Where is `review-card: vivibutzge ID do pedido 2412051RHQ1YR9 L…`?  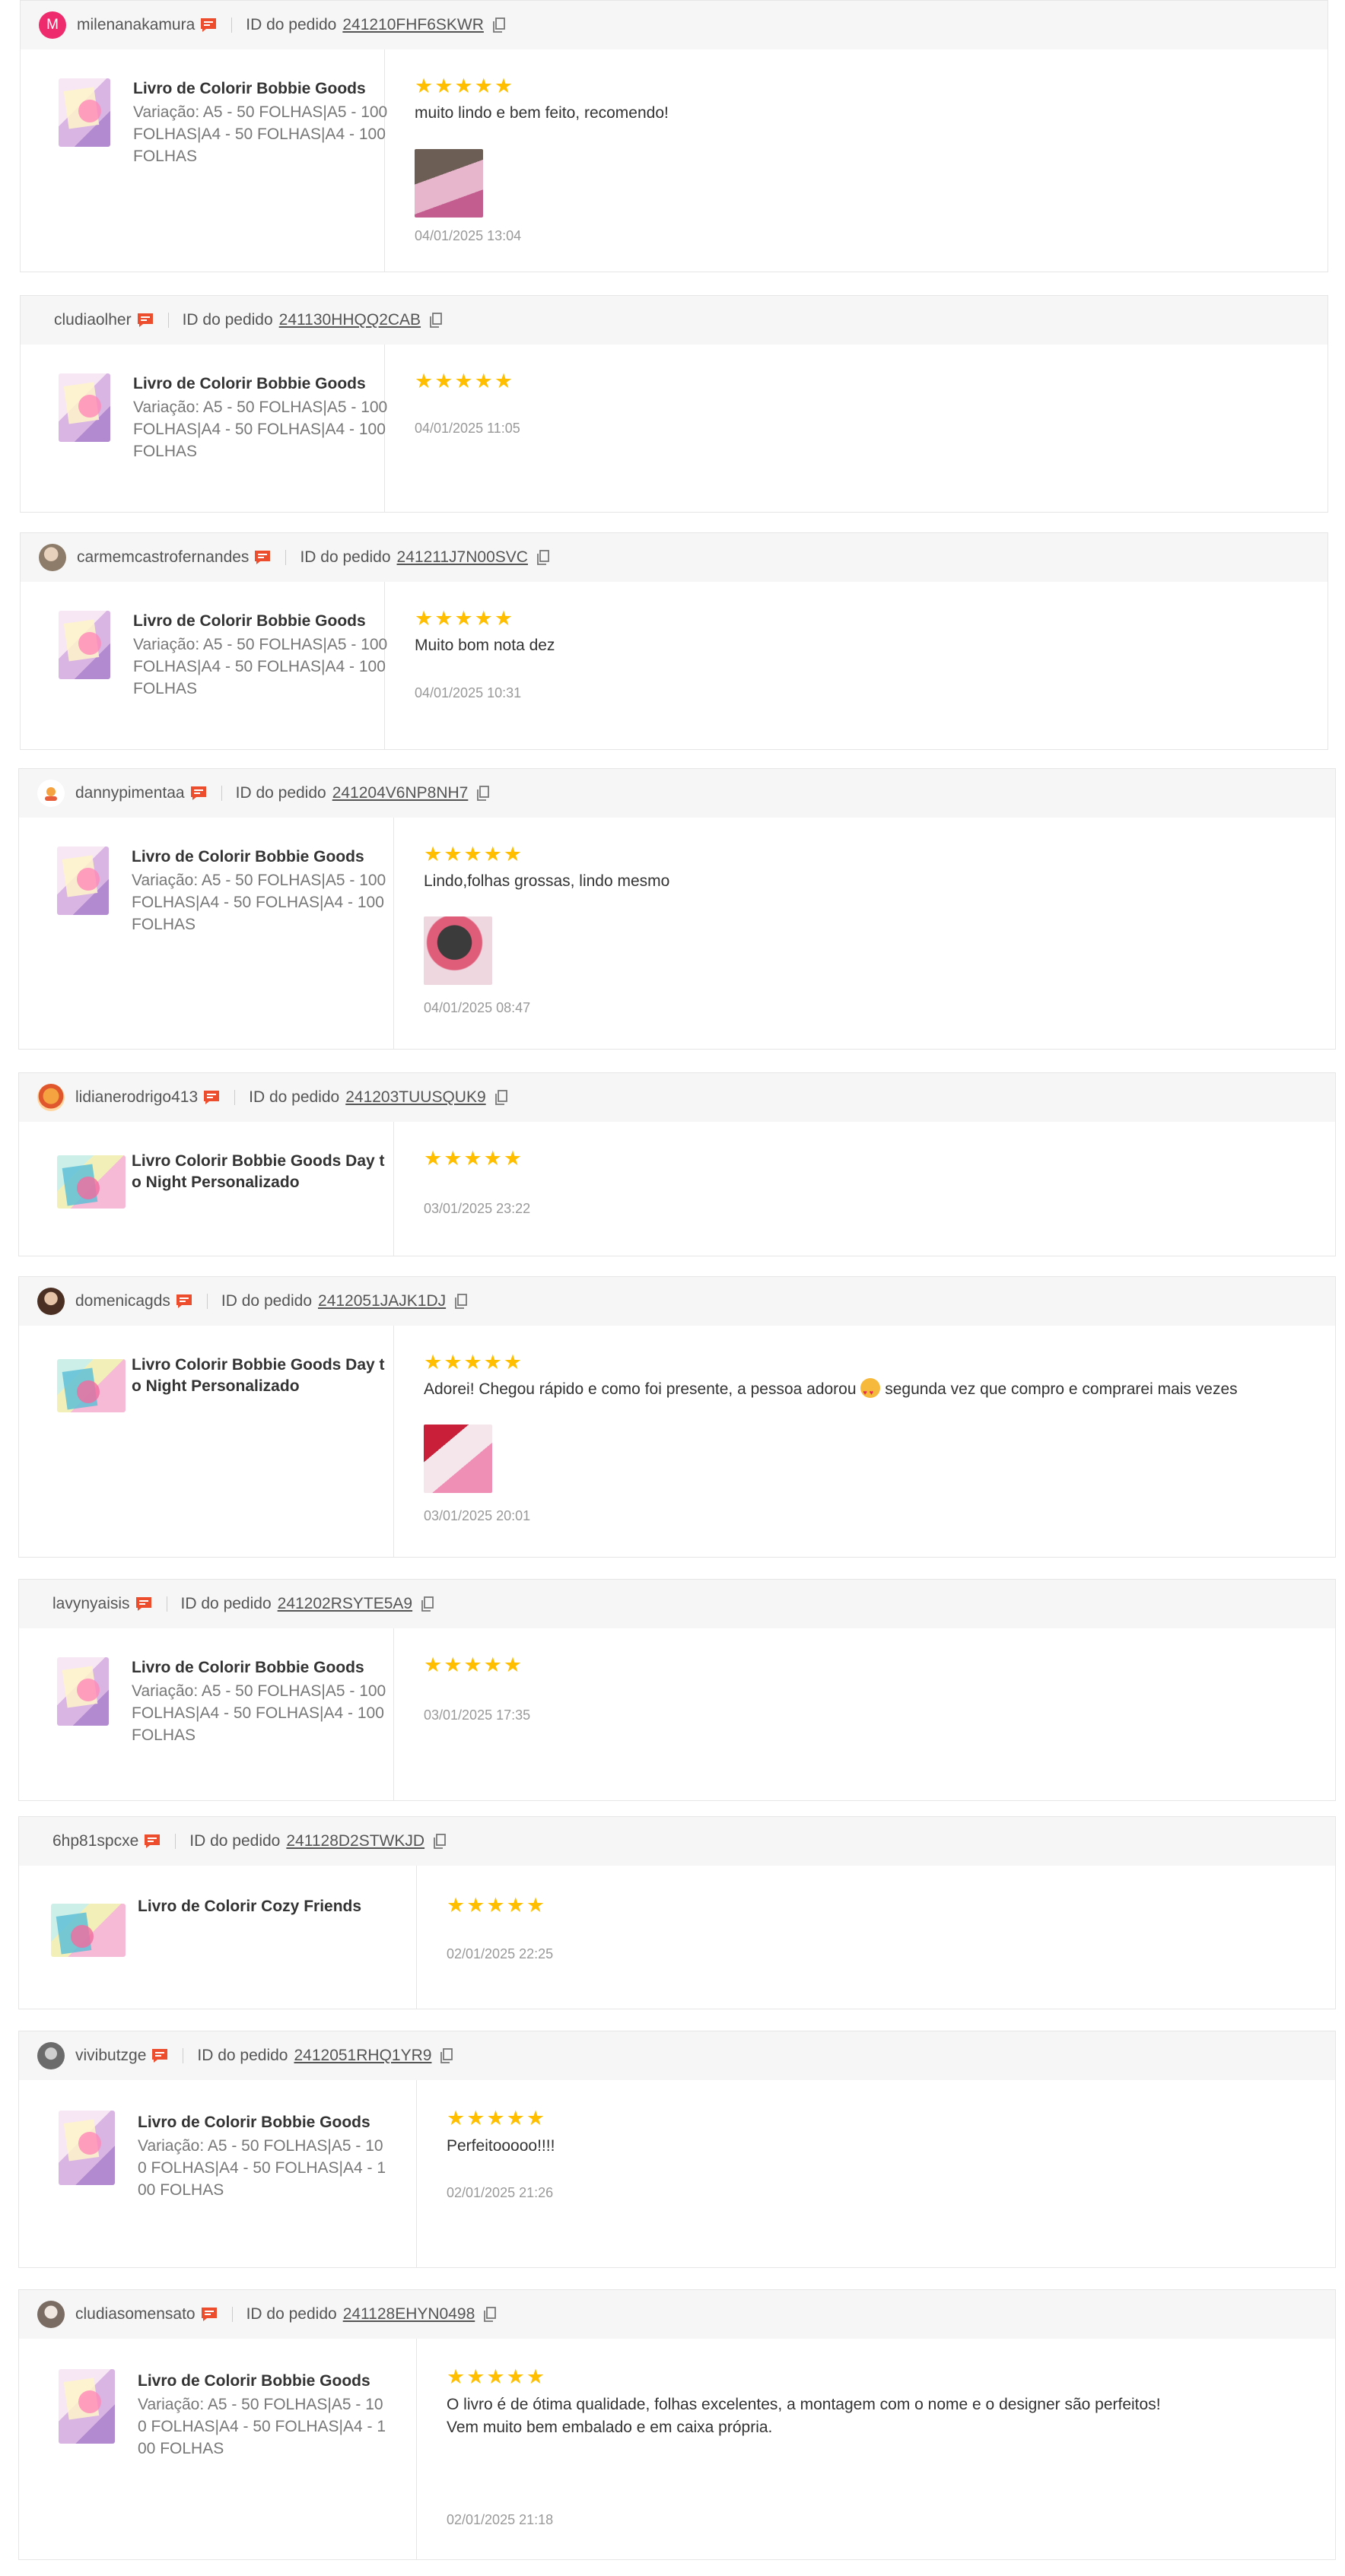 review-card: vivibutzge ID do pedido 2412051RHQ1YR9 L… is located at coordinates (677, 2149).